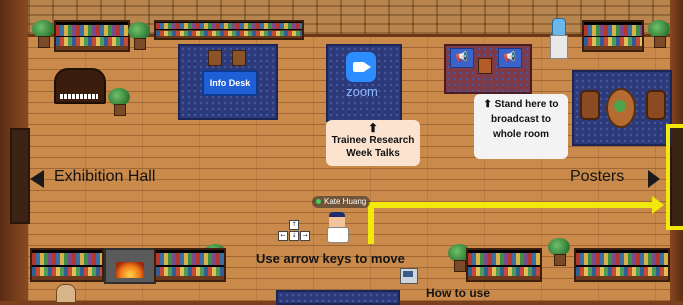 The image size is (683, 305). I want to click on plant-top-left, so click(43, 34).